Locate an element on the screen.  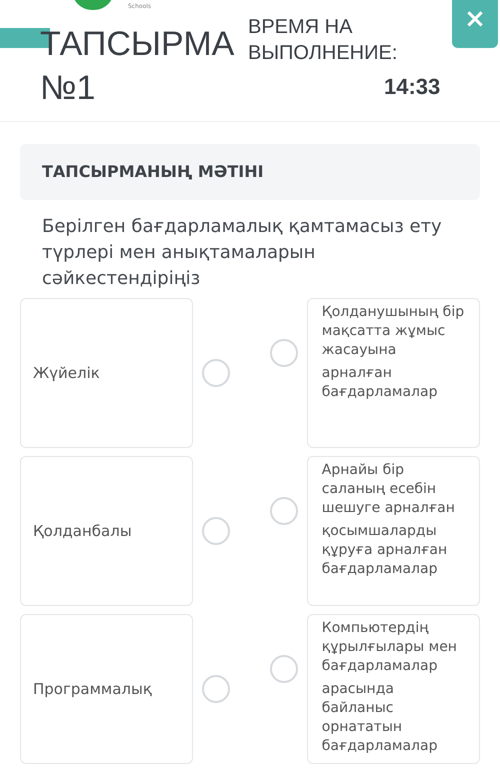
definition-text: арналған бағдарламалар is located at coordinates (380, 383).